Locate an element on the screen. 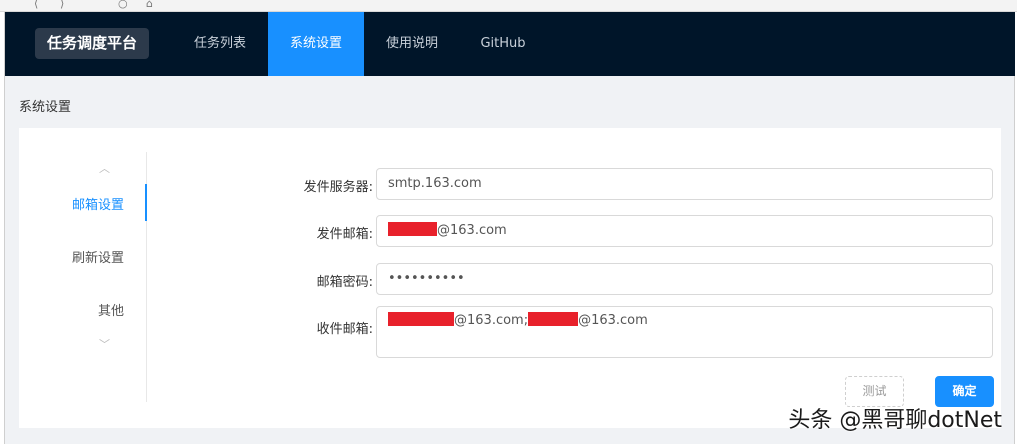 The image size is (1017, 444). chevron-up-icon: ︿ is located at coordinates (104, 168).